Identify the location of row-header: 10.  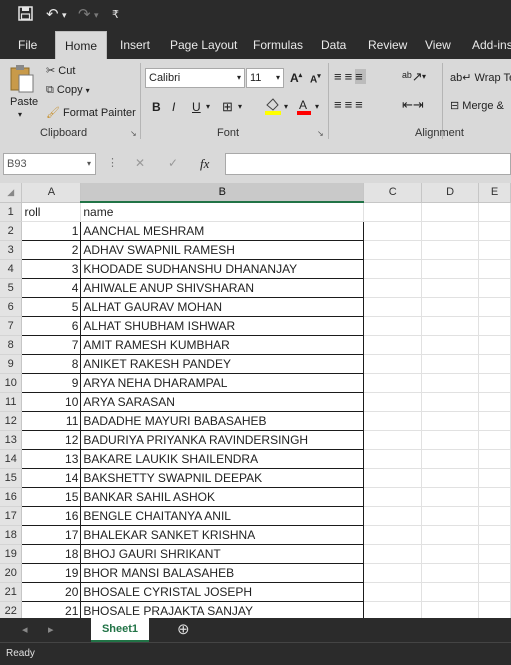
(11, 383).